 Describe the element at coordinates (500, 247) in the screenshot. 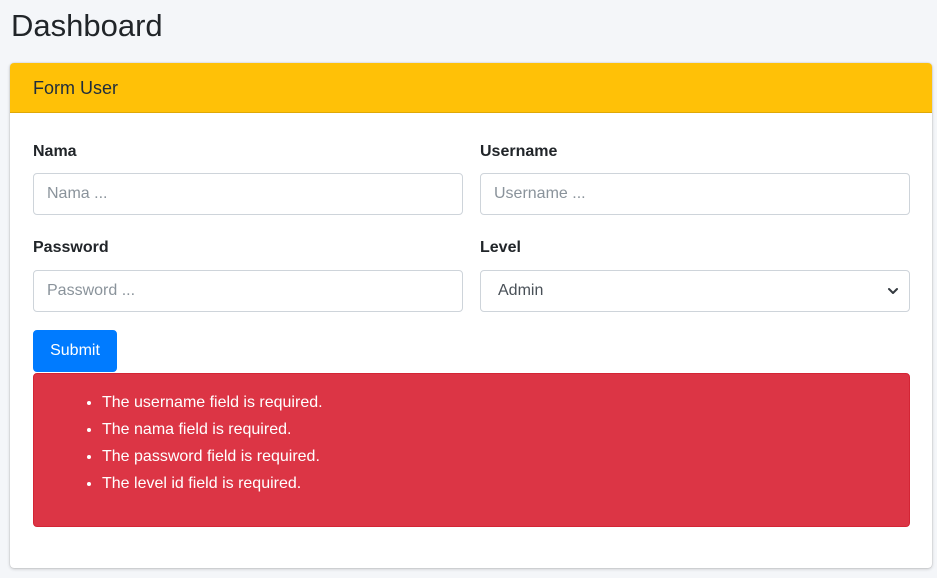

I see `level-label: Level` at that location.